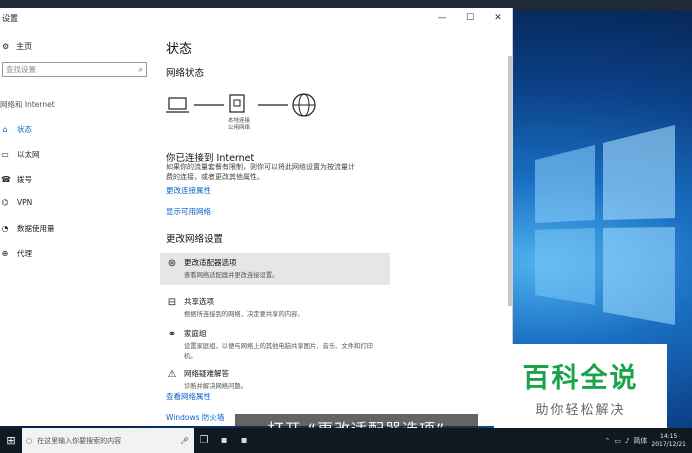 This screenshot has width=692, height=453. What do you see at coordinates (237, 103) in the screenshot?
I see `ethernet-adapter-icon` at bounding box center [237, 103].